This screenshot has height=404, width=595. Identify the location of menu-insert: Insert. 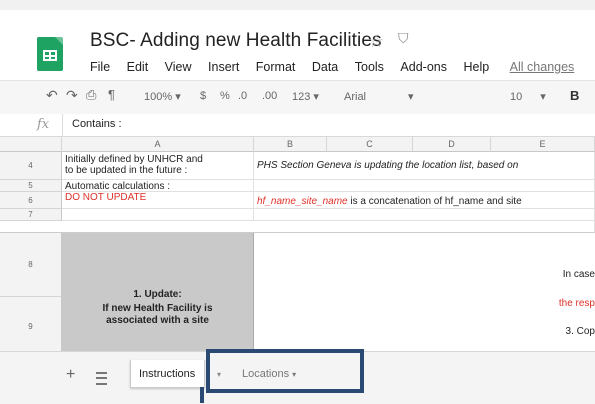
(223, 67).